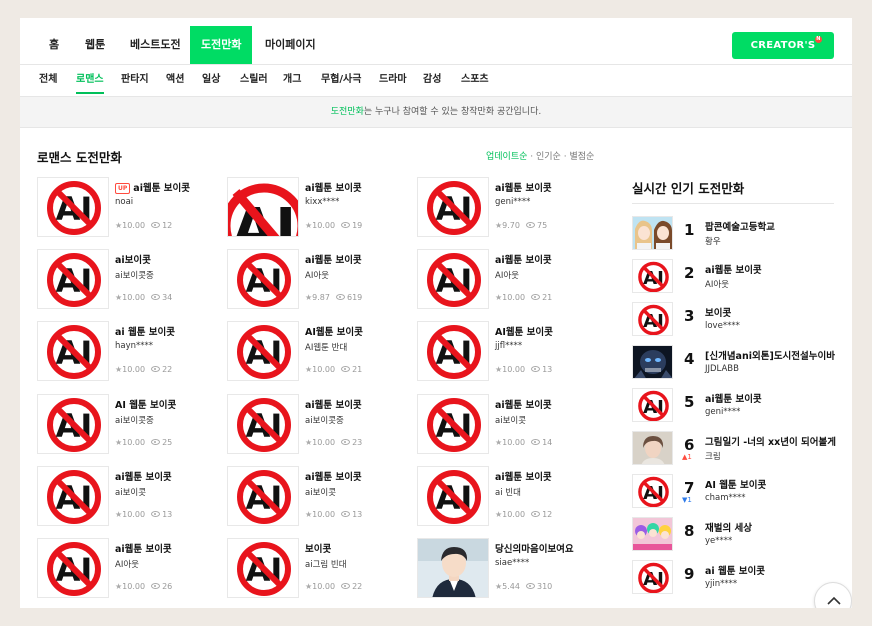 This screenshot has height=626, width=872. Describe the element at coordinates (718, 312) in the screenshot. I see `ranking-title-text: 보이콧` at that location.